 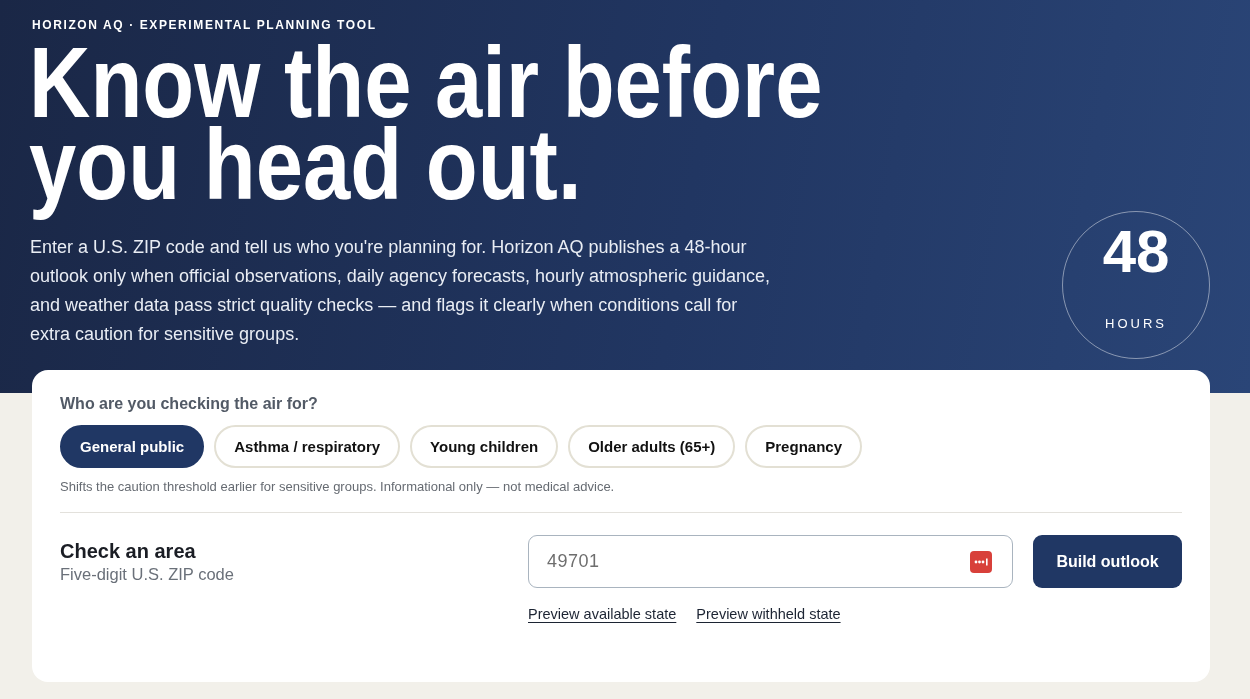 I want to click on badge-unit: HOURS, so click(x=1136, y=324).